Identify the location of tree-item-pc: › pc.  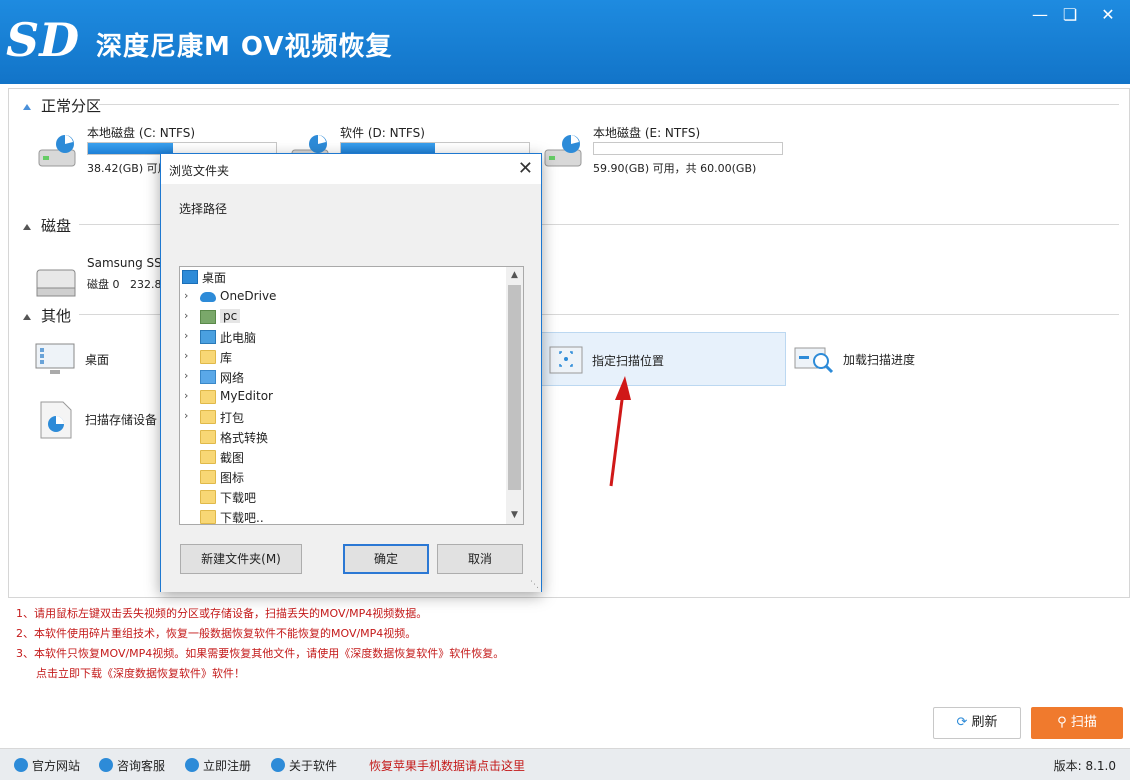
(343, 317).